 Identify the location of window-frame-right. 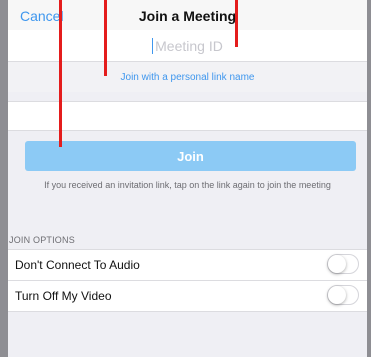
(369, 178).